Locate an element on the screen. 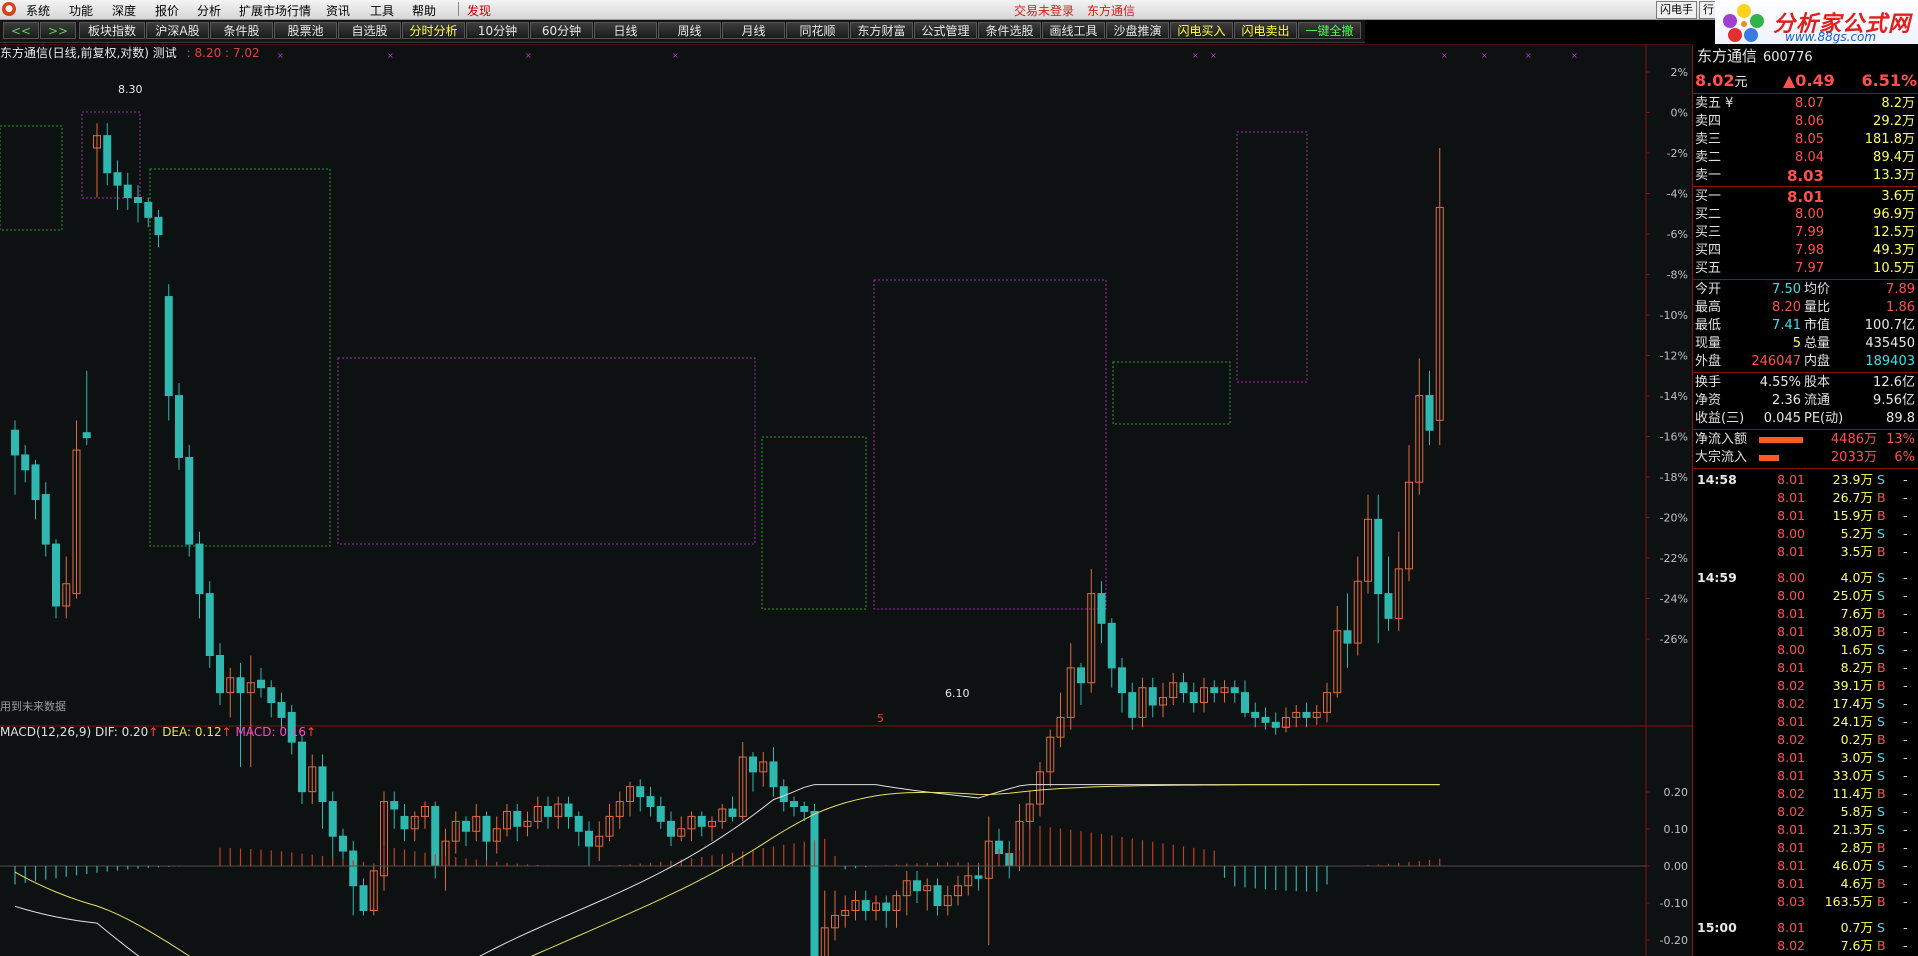 The height and width of the screenshot is (956, 1918). stat-row: 最高 8.20 量比 1.86 is located at coordinates (1805, 308).